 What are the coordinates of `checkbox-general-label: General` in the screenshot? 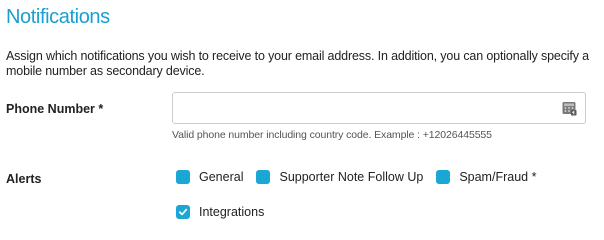 It's located at (221, 177).